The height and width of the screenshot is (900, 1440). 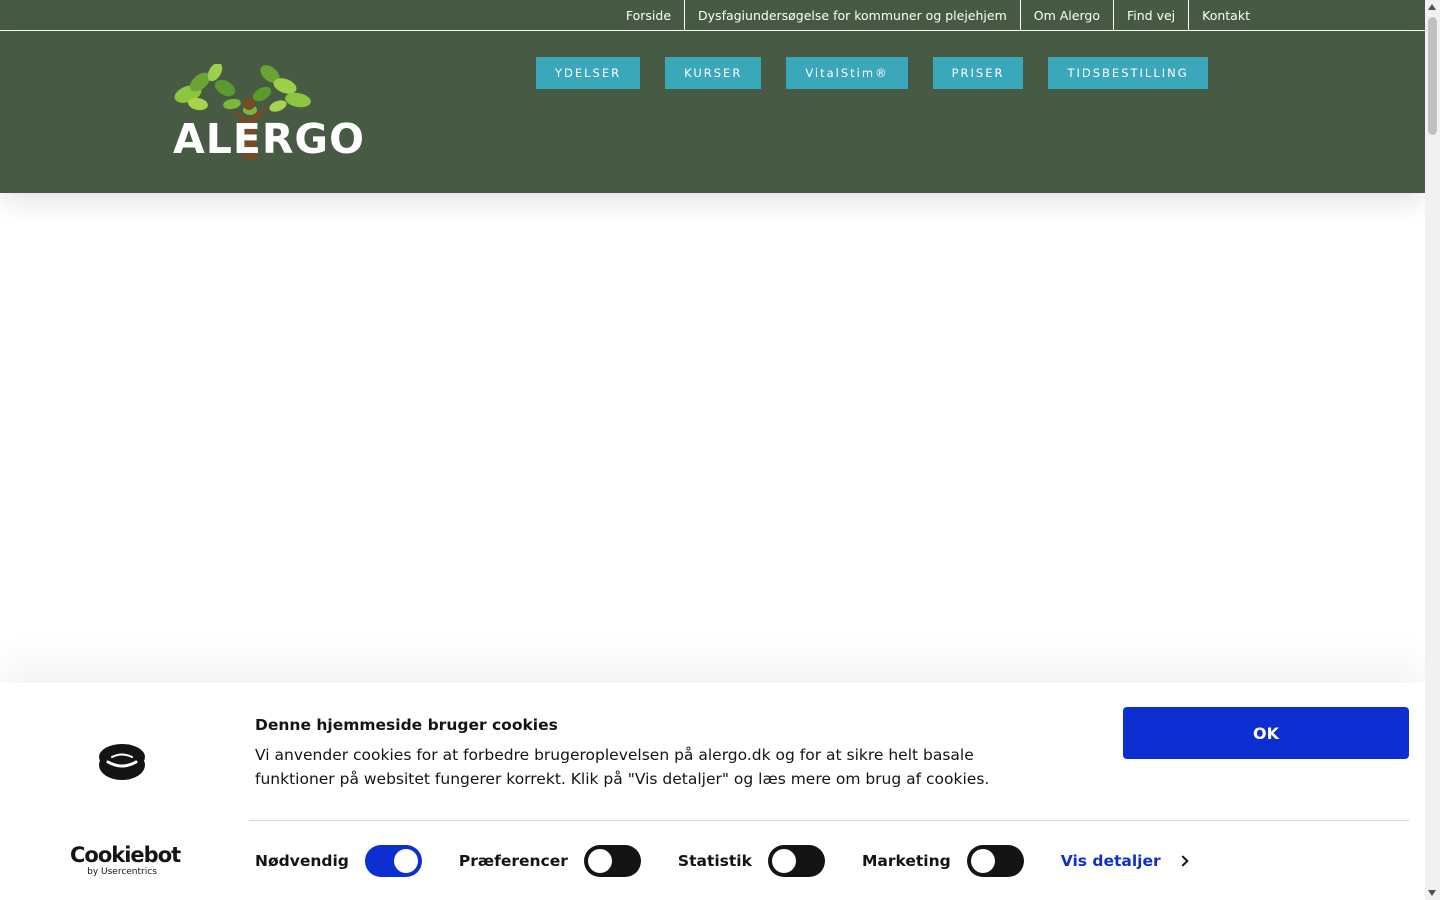 I want to click on show-details-label: Vis detaljer, so click(x=1110, y=861).